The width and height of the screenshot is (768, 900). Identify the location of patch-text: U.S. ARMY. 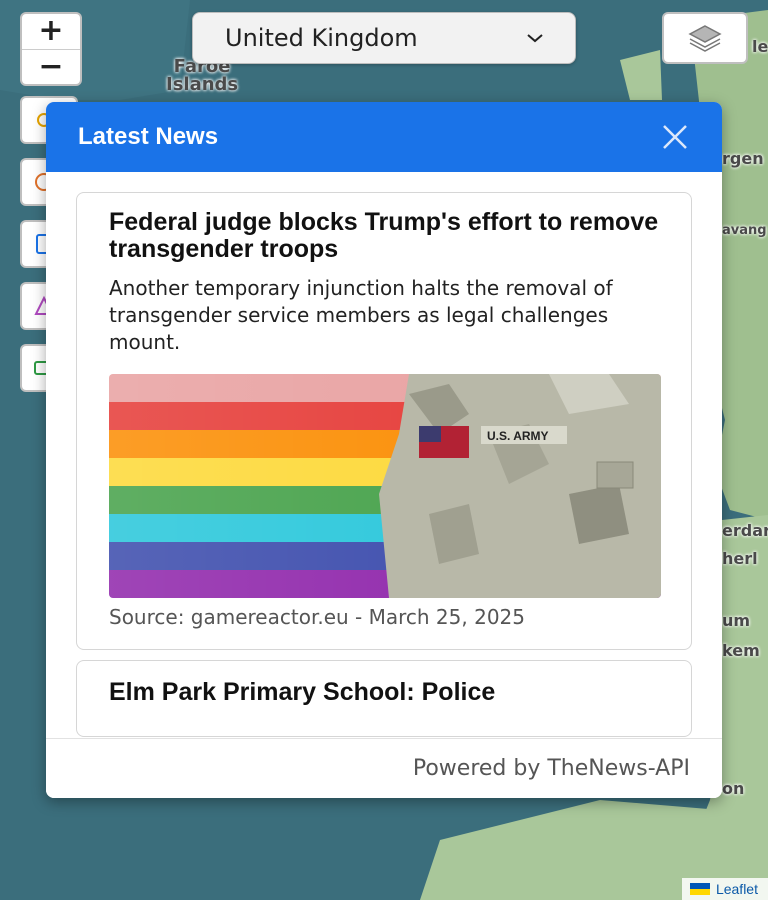
(518, 436).